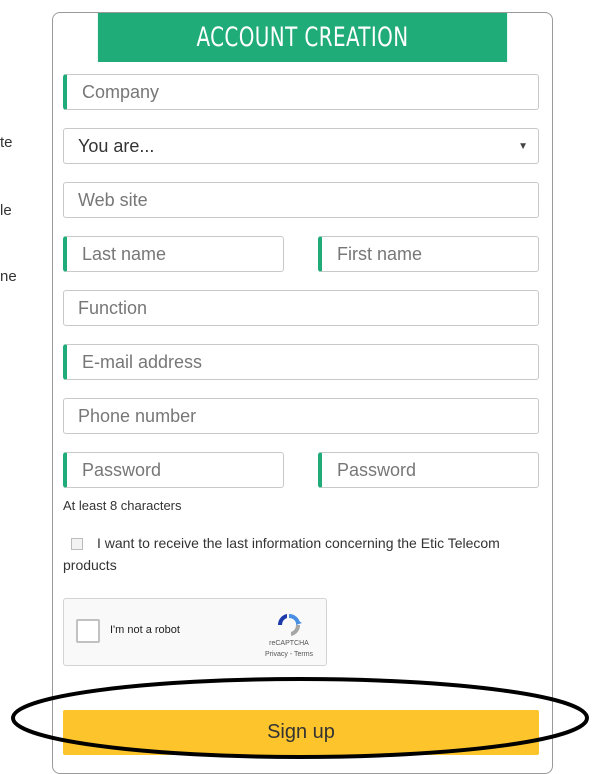 This screenshot has height=774, width=597. What do you see at coordinates (301, 732) in the screenshot?
I see `sign-up-button: Sign up` at bounding box center [301, 732].